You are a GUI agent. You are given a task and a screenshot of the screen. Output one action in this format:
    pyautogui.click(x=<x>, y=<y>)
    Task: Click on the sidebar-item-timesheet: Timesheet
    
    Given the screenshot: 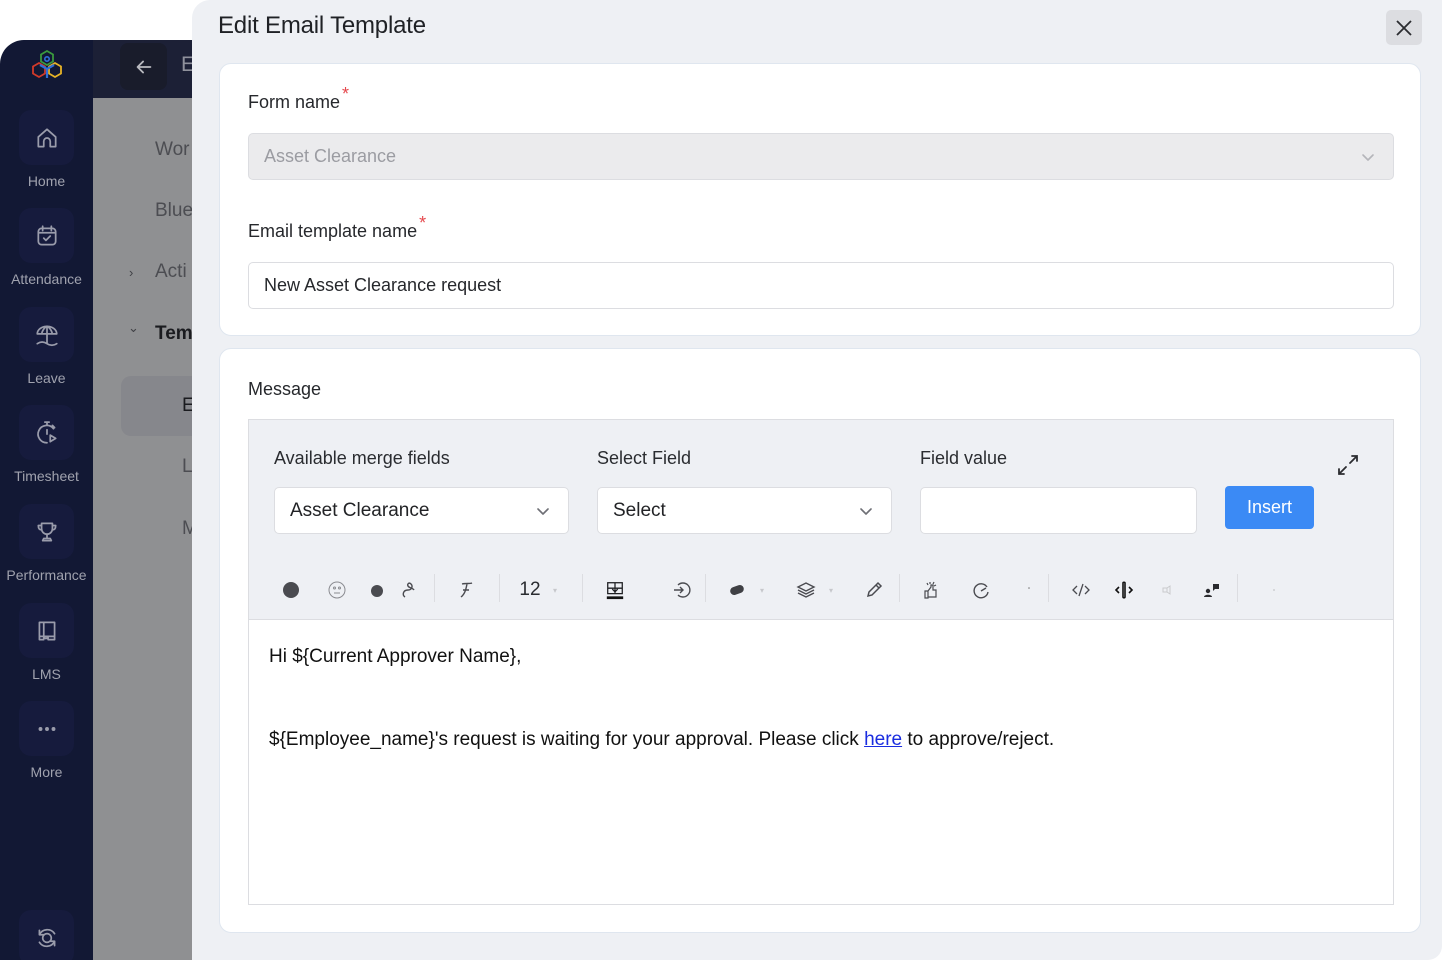 What is the action you would take?
    pyautogui.click(x=46, y=444)
    